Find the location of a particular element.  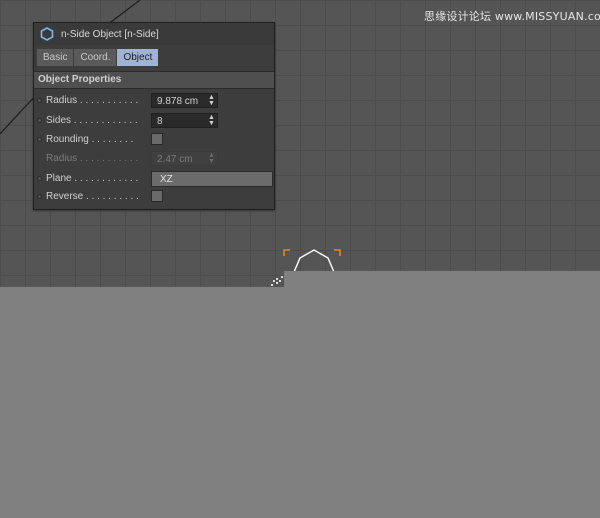

rounding-radius-value: 2.47 cm is located at coordinates (175, 159).